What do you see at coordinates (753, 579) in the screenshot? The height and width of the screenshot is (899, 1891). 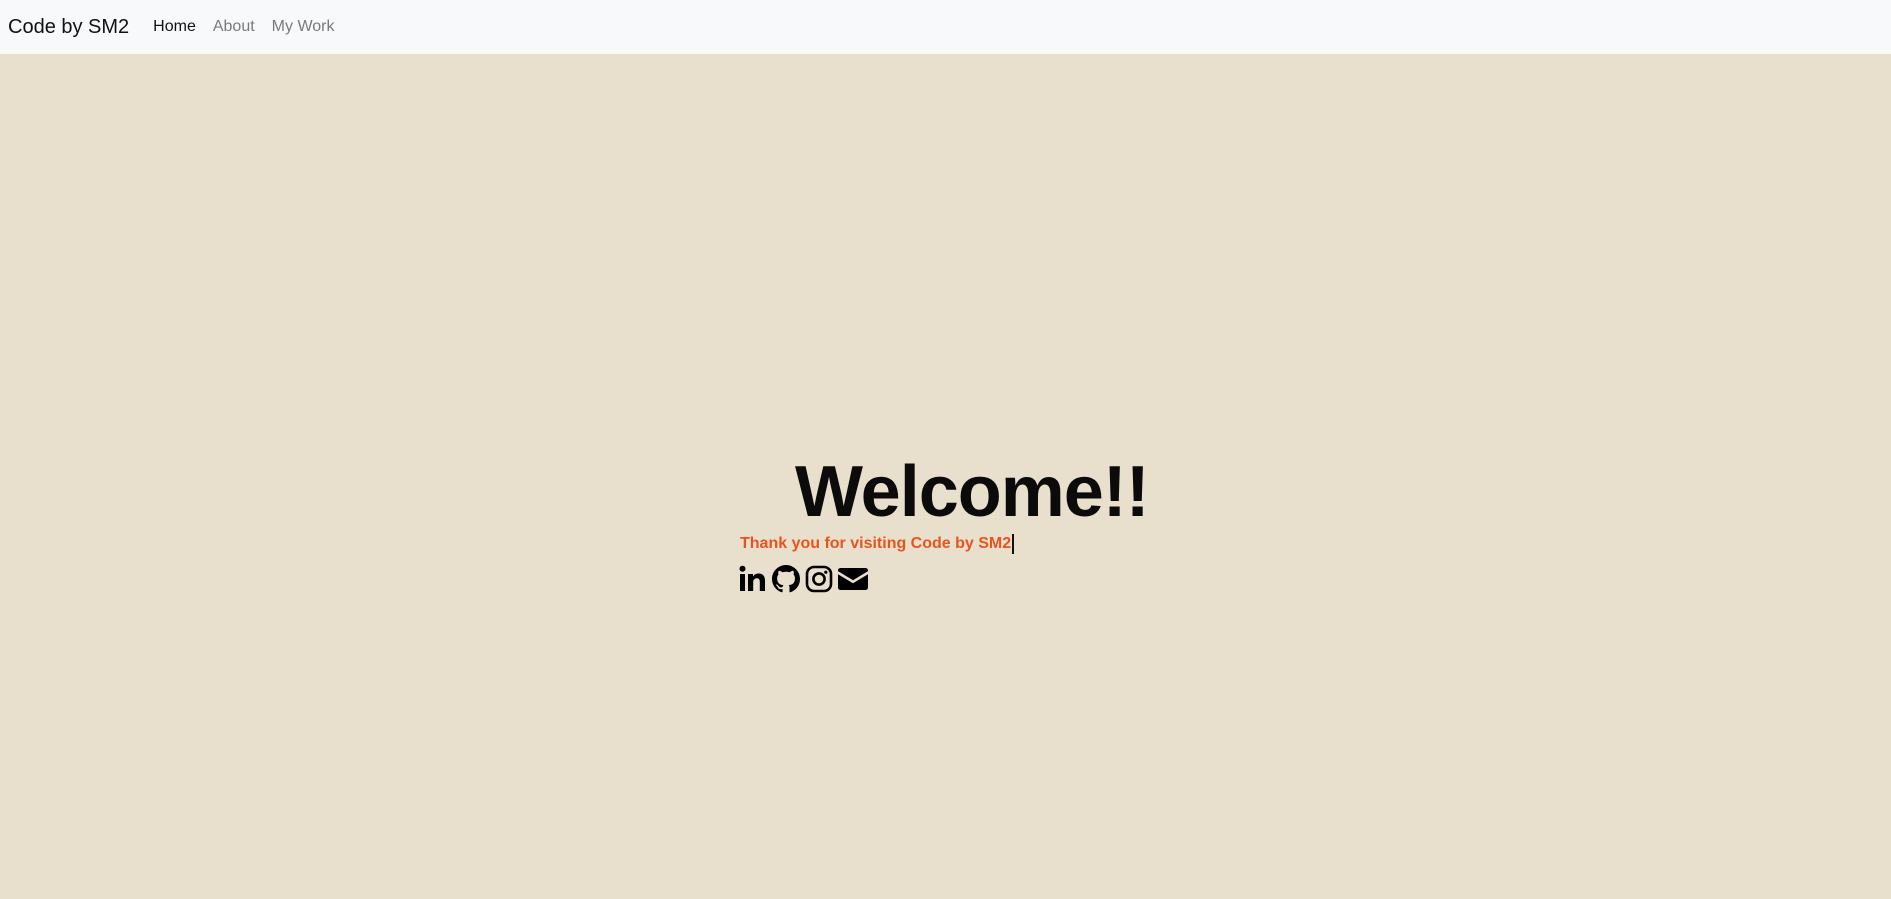 I see `linkedin-icon` at bounding box center [753, 579].